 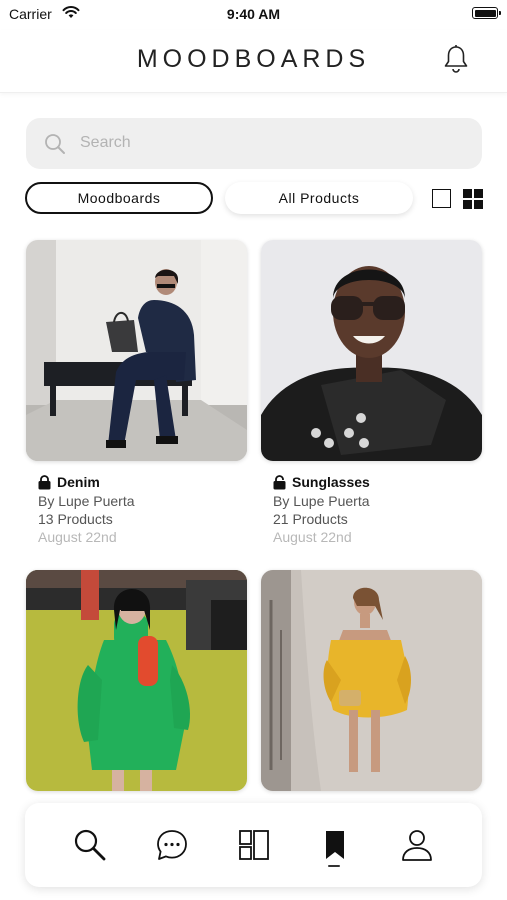 What do you see at coordinates (78, 482) in the screenshot?
I see `moodboard-title-text: Denim` at bounding box center [78, 482].